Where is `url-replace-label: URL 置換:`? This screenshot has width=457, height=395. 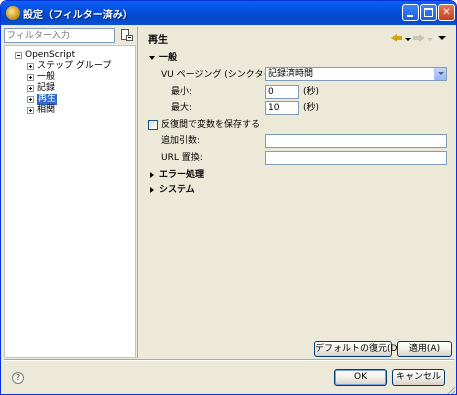
url-replace-label: URL 置換: is located at coordinates (182, 158).